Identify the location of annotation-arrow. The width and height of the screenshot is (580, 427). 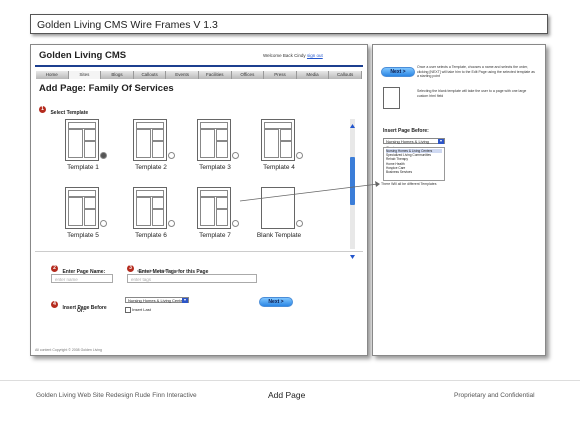
(309, 191).